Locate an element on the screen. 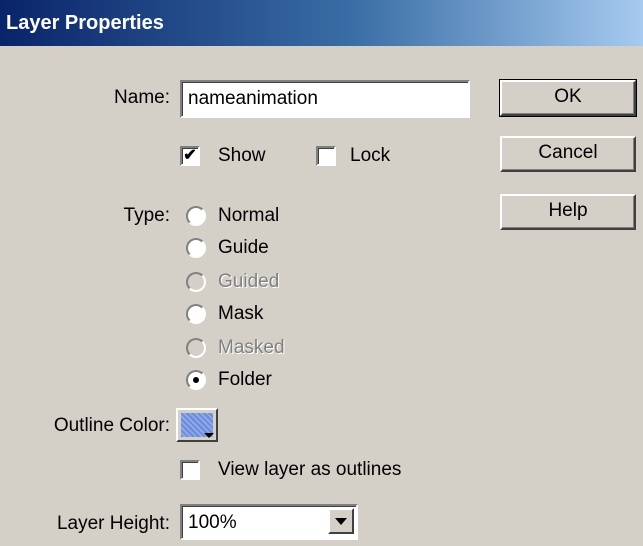 The image size is (643, 546). type-label: Type: is located at coordinates (146, 215).